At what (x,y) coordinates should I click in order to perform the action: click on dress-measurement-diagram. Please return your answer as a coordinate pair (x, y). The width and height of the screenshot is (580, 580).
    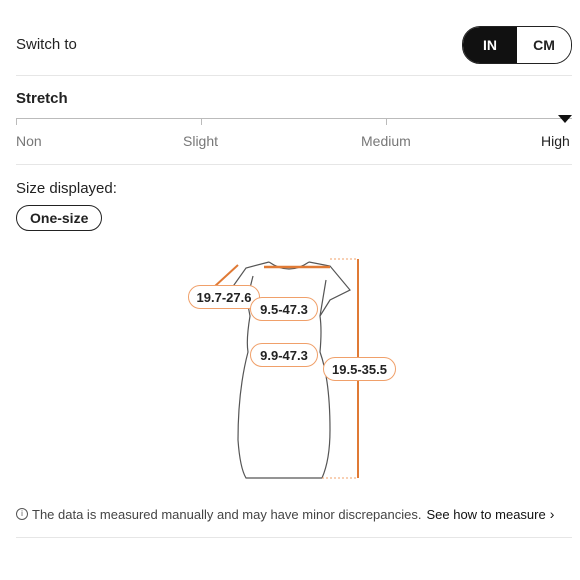
    Looking at the image, I should click on (286, 368).